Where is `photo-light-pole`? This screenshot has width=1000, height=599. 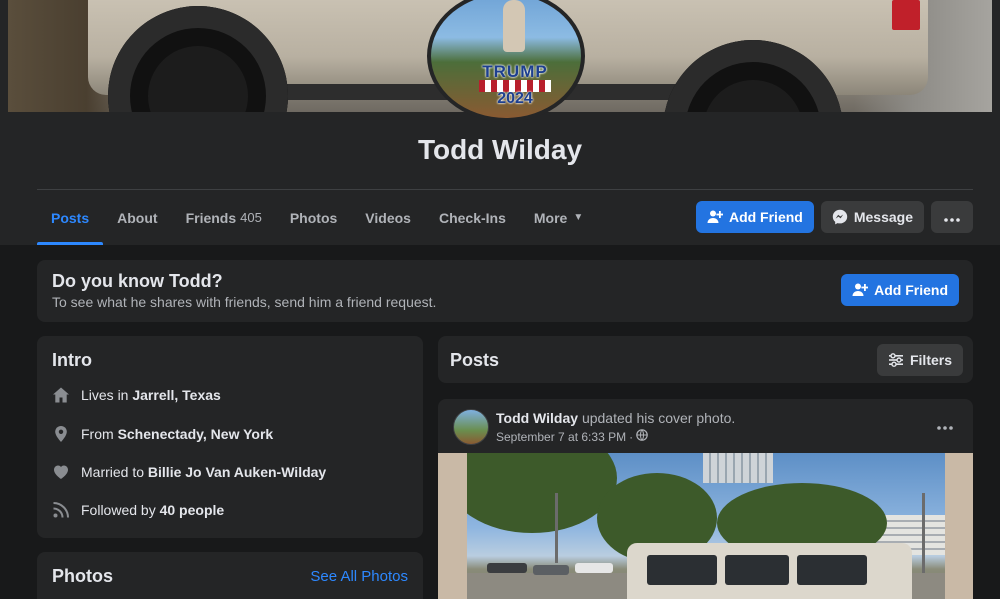
photo-light-pole is located at coordinates (556, 528).